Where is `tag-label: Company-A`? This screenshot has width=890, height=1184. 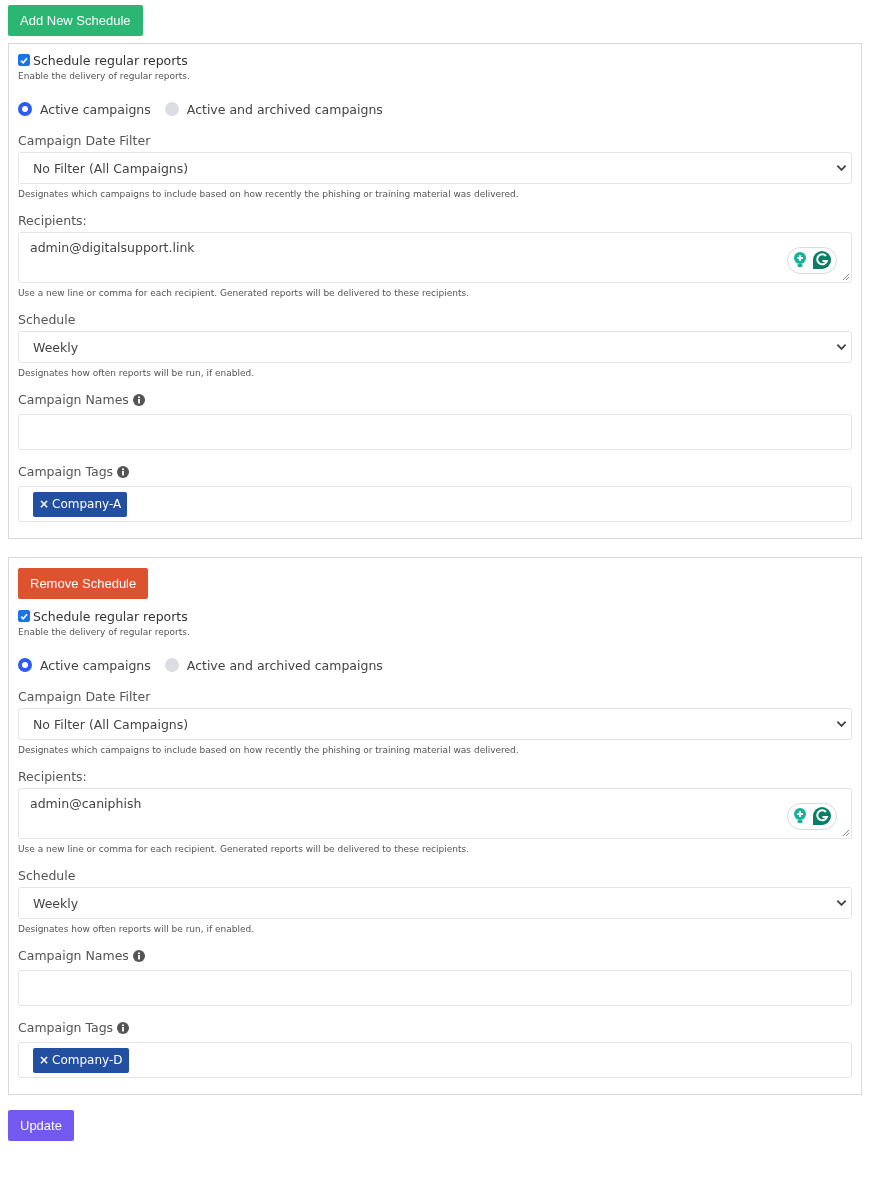 tag-label: Company-A is located at coordinates (87, 504).